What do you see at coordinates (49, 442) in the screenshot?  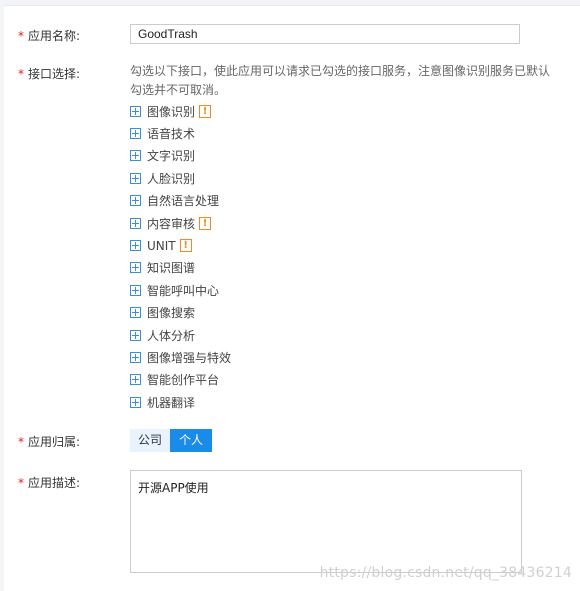 I see `ownership-label: * 应用归属:` at bounding box center [49, 442].